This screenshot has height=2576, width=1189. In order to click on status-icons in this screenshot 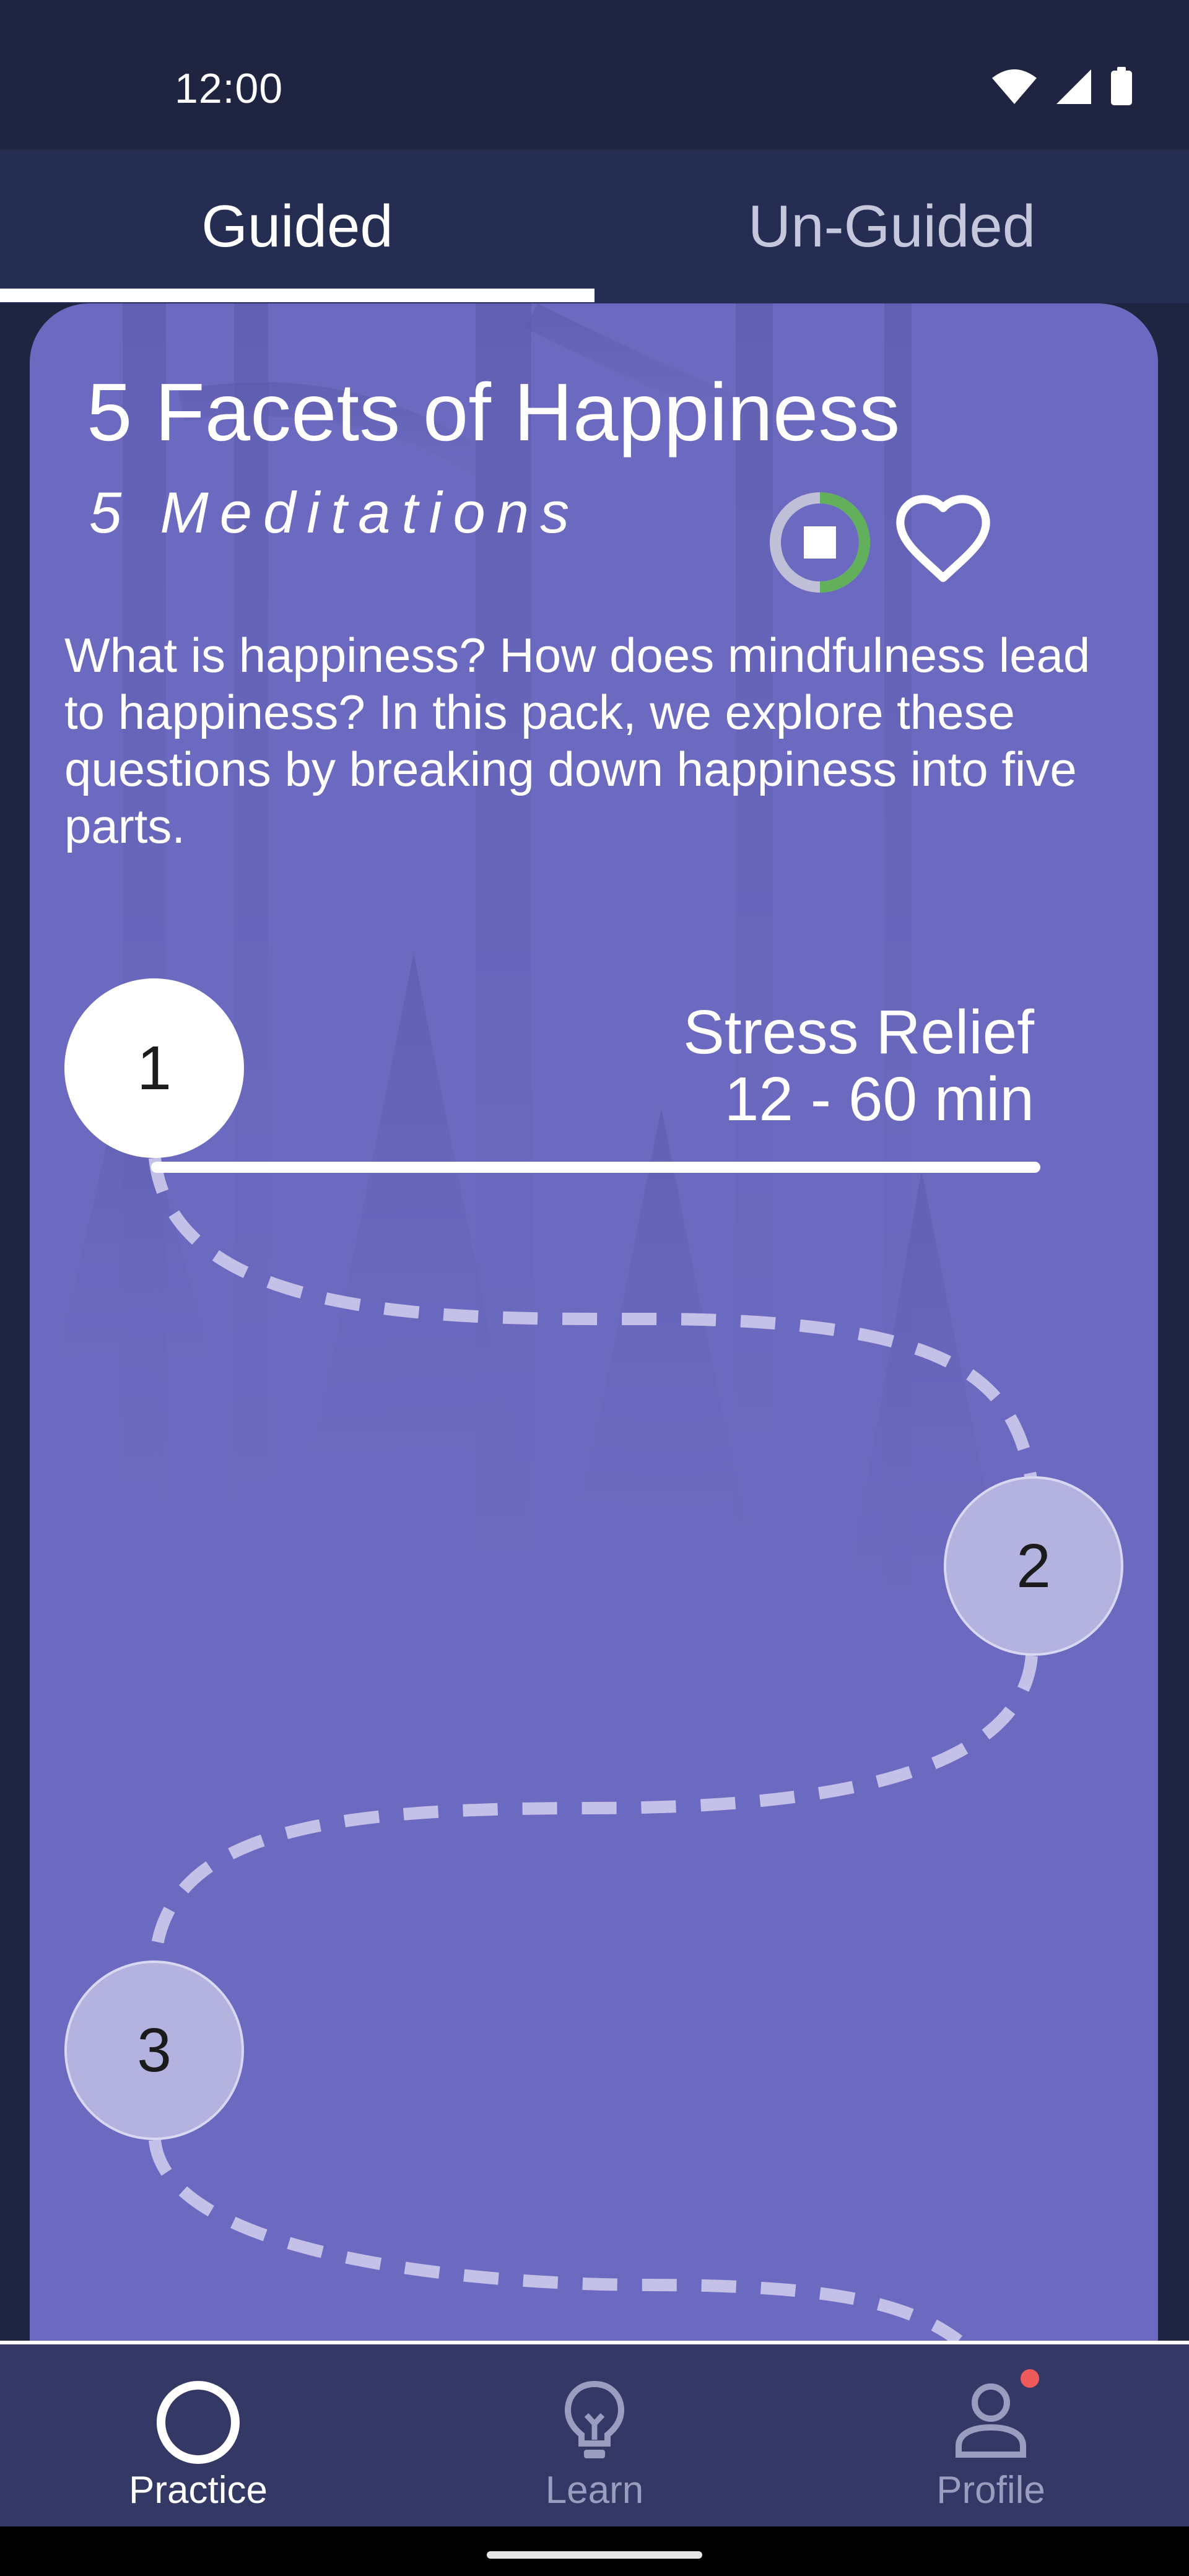, I will do `click(1062, 87)`.